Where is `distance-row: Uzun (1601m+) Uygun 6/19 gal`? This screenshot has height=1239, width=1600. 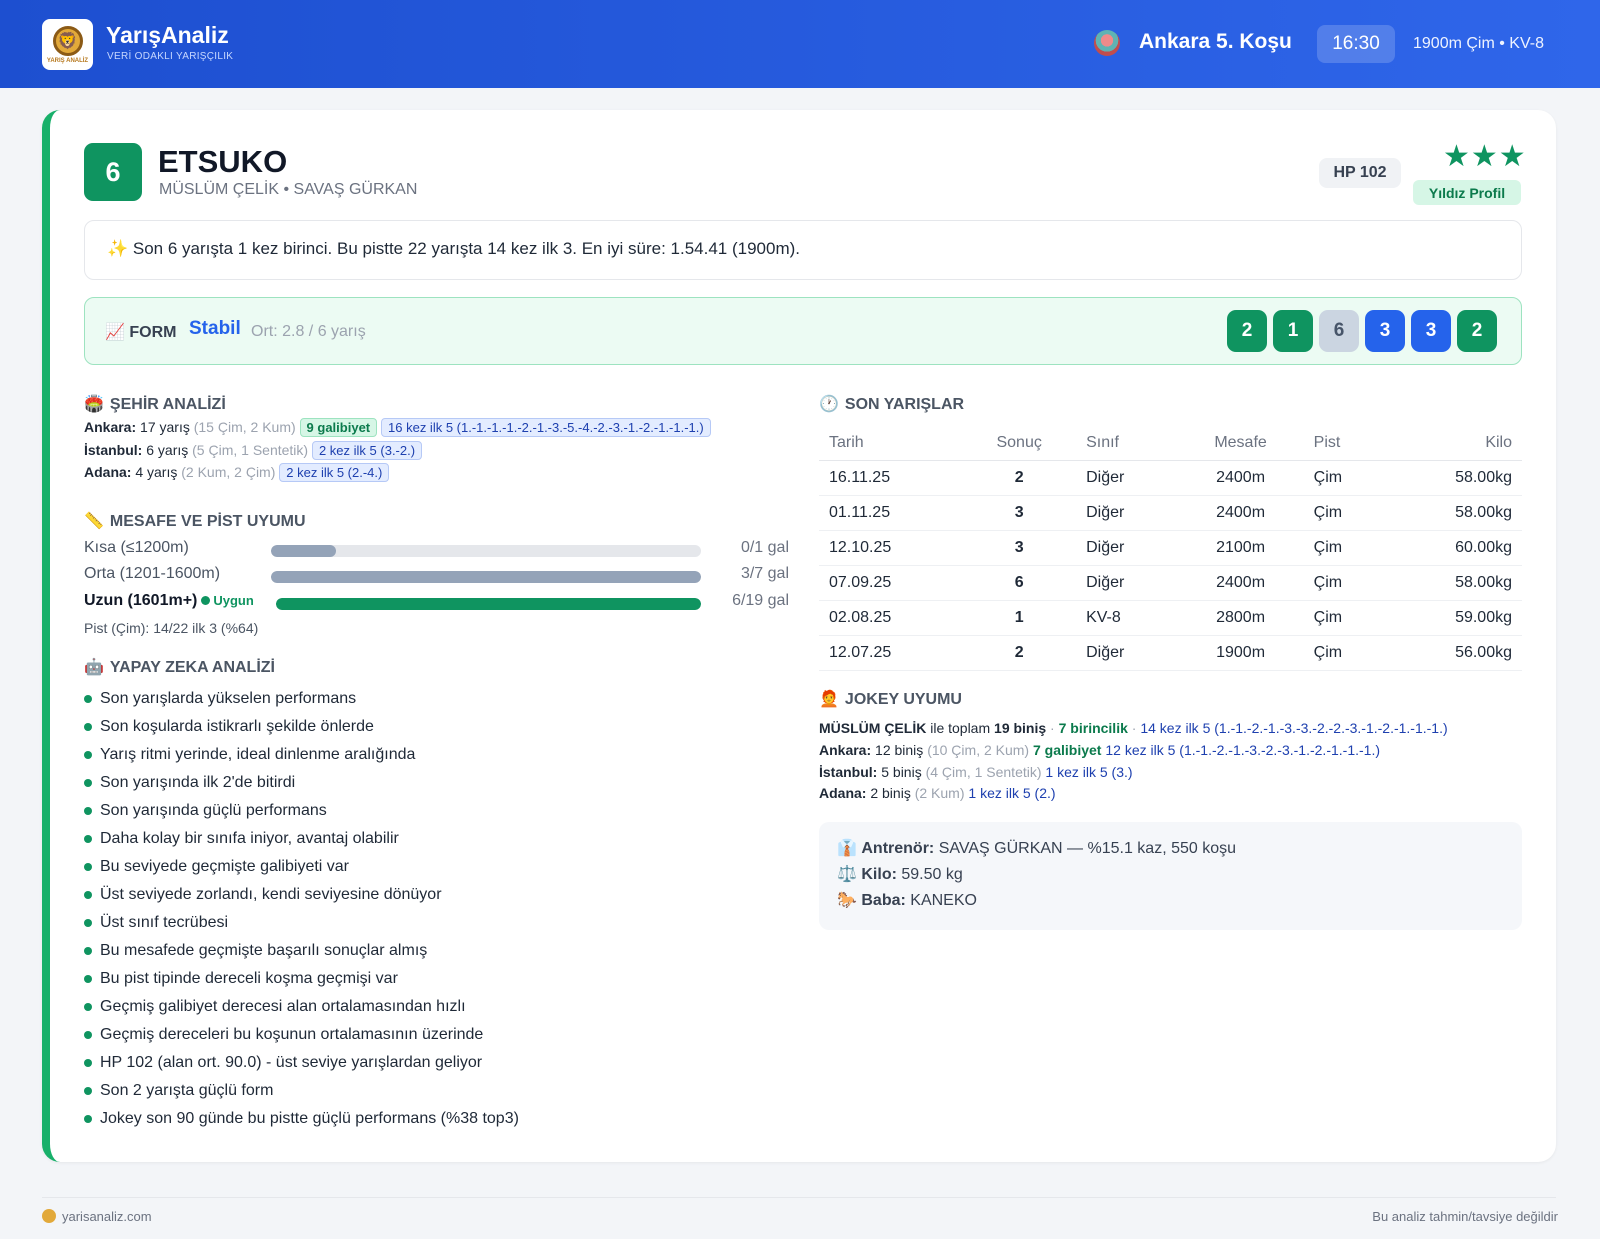
distance-row: Uzun (1601m+) Uygun 6/19 gal is located at coordinates (436, 602).